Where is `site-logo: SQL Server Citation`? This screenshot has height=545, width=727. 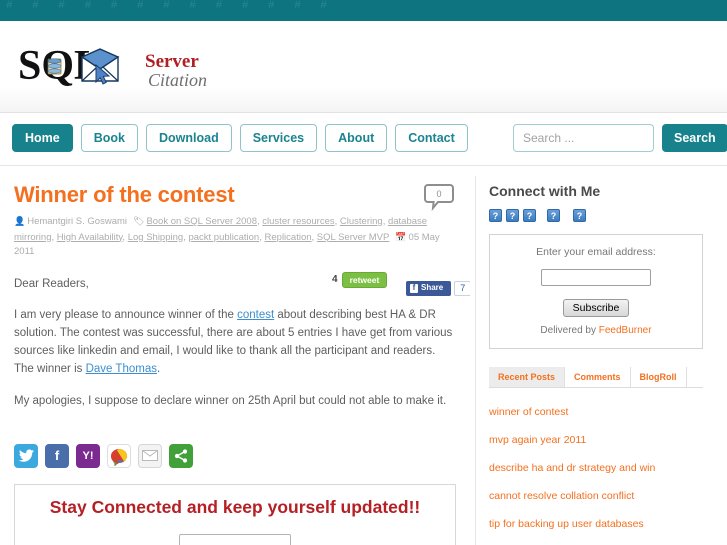
site-logo: SQL Server Citation is located at coordinates (118, 68).